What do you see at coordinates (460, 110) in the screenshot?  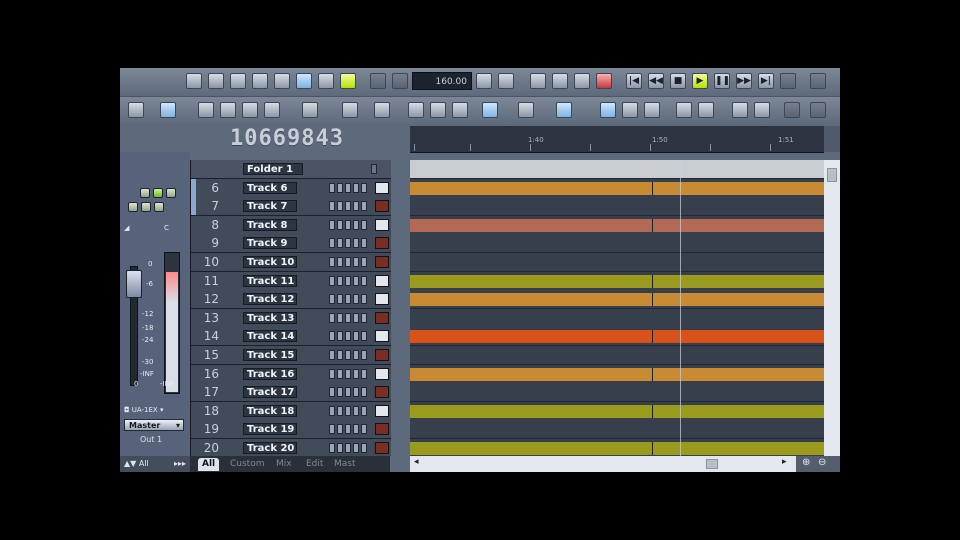 I see `grid-icon` at bounding box center [460, 110].